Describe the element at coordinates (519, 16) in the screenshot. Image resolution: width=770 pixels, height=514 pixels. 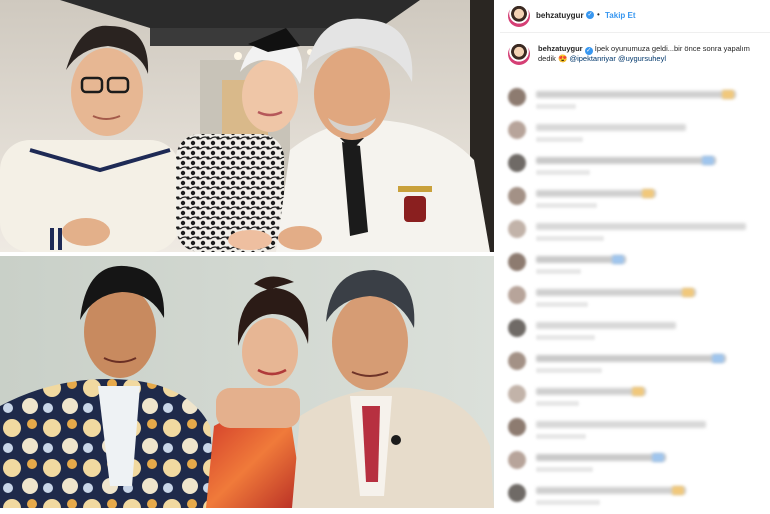
I see `avatar` at that location.